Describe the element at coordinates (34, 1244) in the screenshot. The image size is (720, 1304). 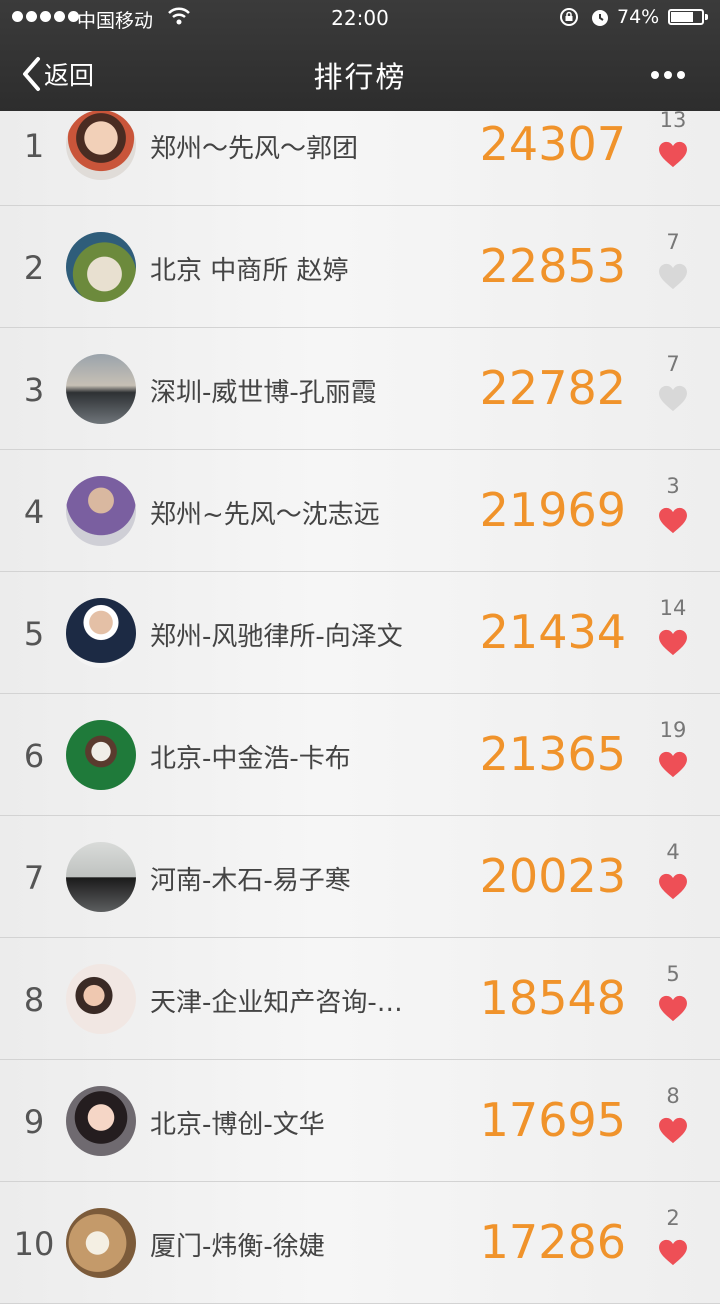
I see `rank-number: 10` at that location.